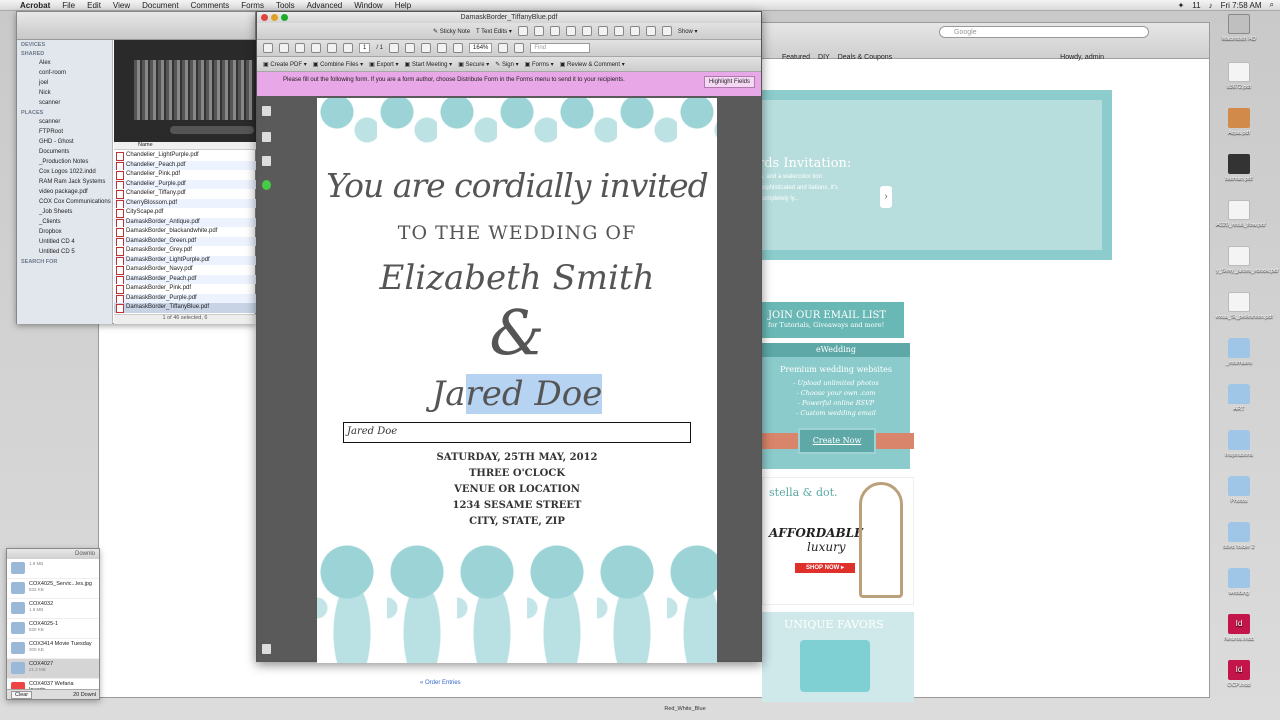 This screenshot has width=1280, height=720. I want to click on sidebar-item: video package.pdf, so click(64, 192).